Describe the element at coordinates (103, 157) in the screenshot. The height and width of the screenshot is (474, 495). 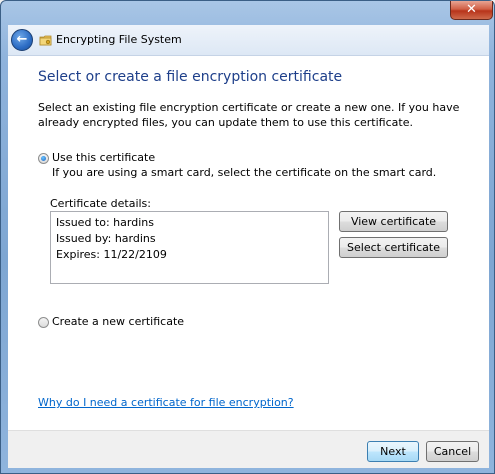
I see `use-certificate-label: Use this certificate` at that location.